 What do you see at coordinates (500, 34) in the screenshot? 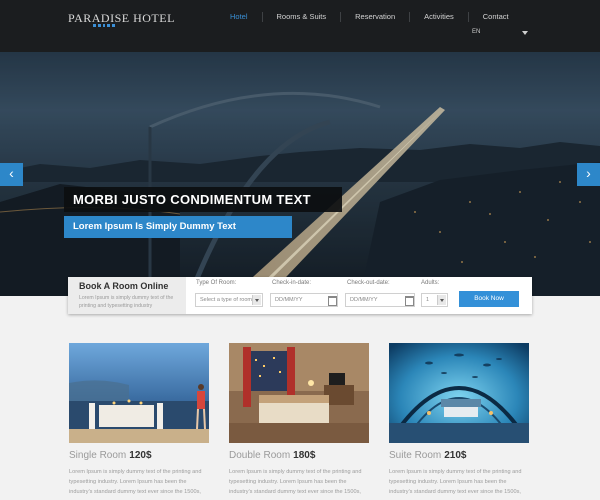
I see `language-select: EN` at bounding box center [500, 34].